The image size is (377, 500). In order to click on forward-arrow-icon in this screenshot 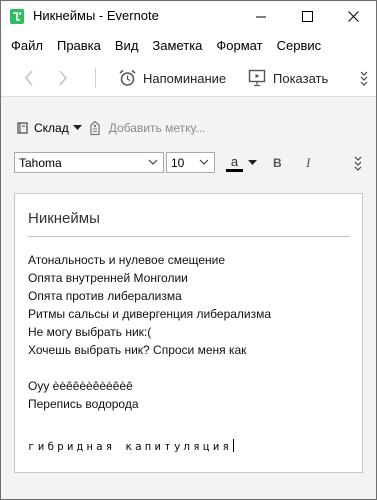, I will do `click(63, 78)`.